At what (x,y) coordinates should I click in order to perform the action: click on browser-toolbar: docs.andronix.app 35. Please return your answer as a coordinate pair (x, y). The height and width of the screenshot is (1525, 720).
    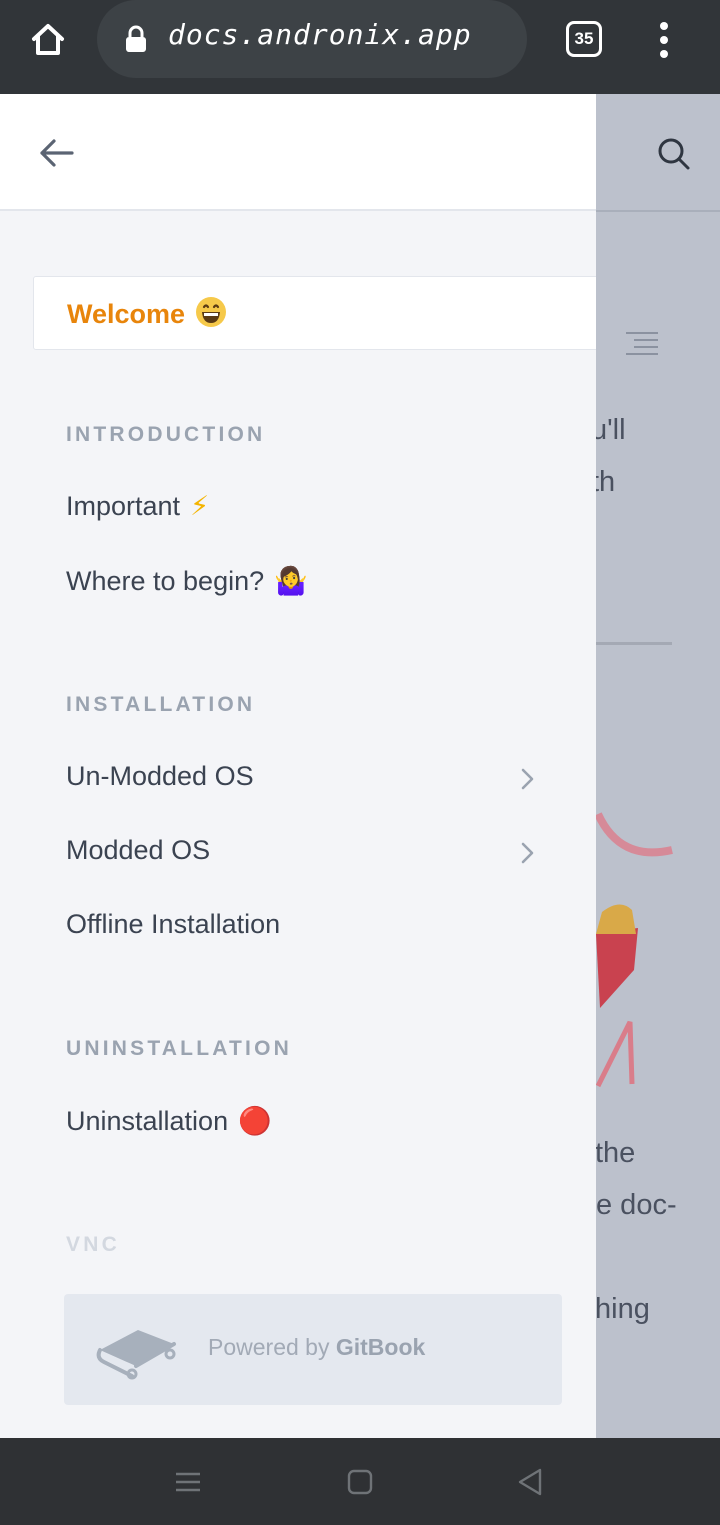
    Looking at the image, I should click on (360, 47).